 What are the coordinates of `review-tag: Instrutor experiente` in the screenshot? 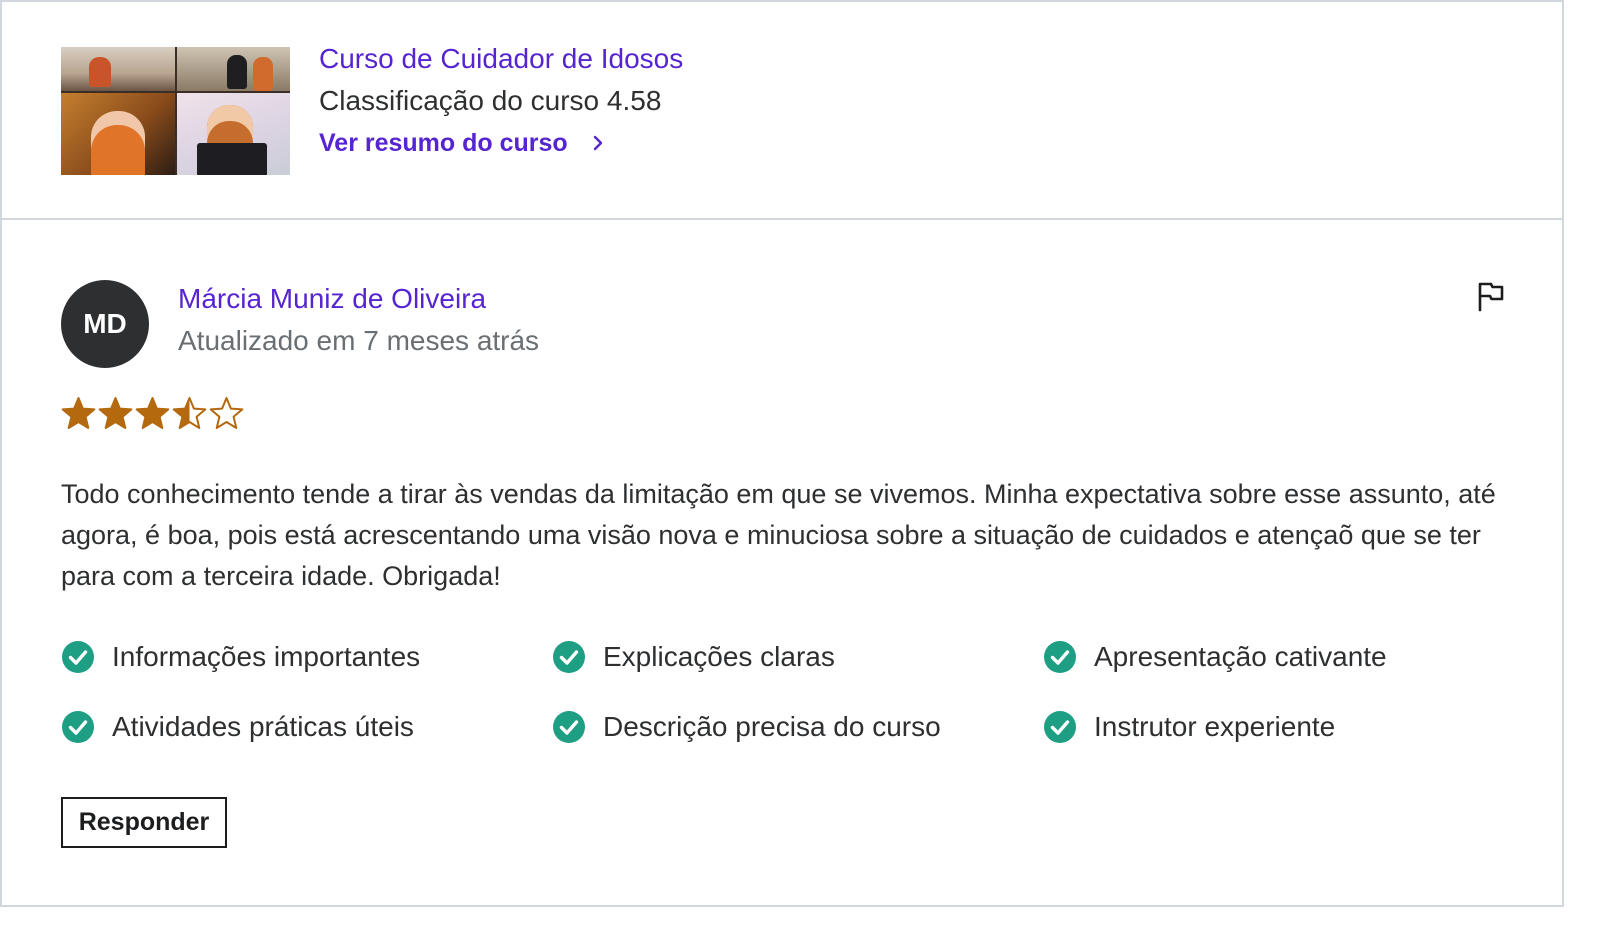 It's located at (1287, 726).